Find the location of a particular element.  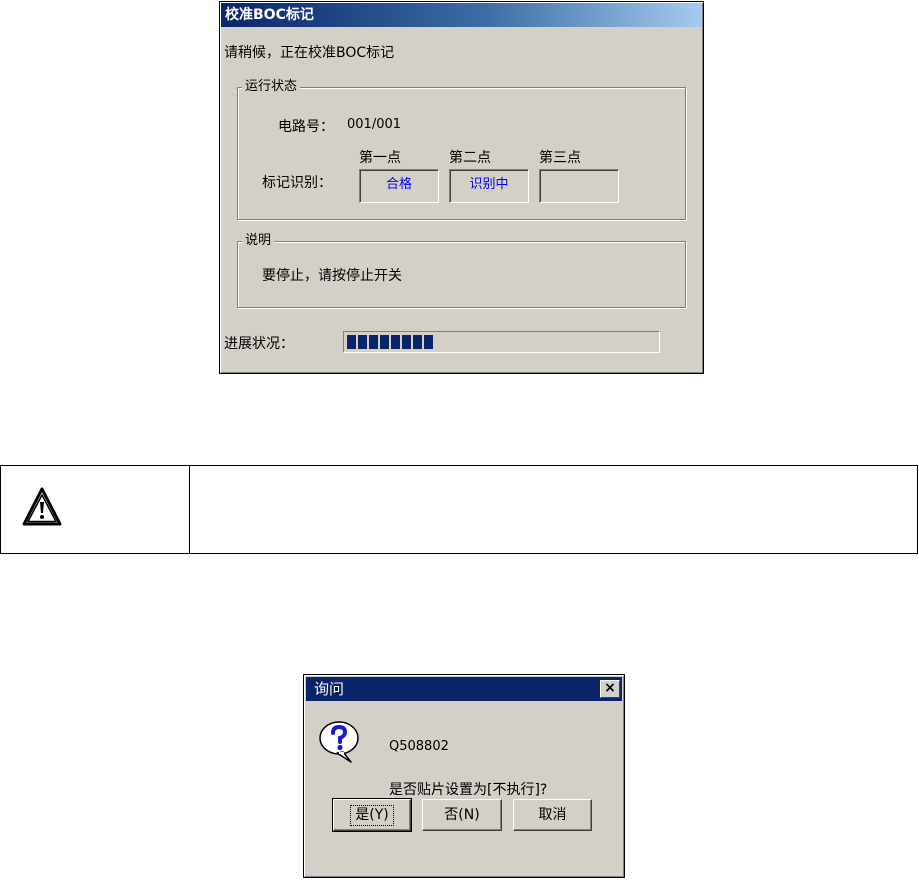

question-code: Q508802 is located at coordinates (419, 746).